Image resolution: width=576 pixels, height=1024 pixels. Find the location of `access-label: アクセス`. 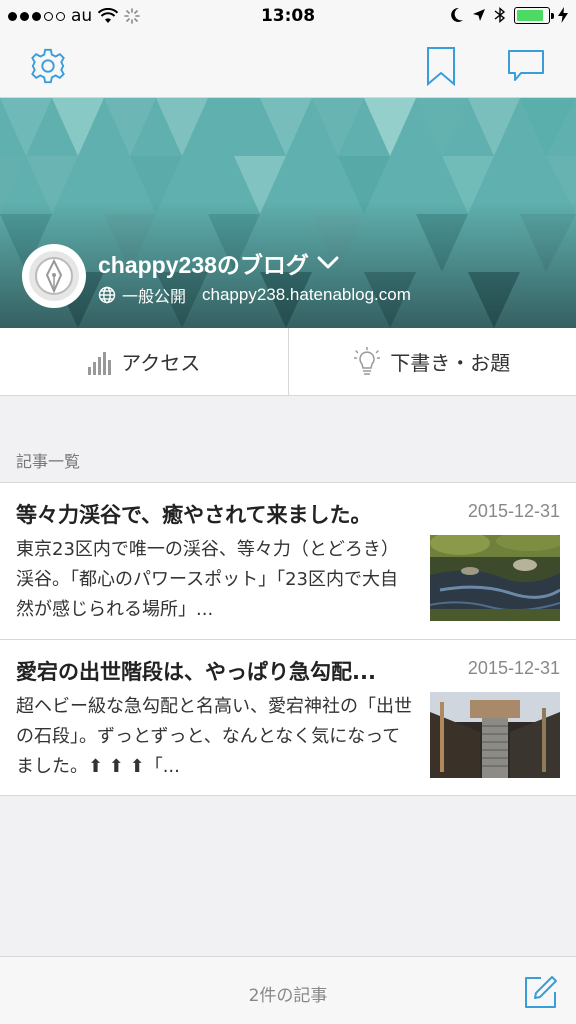

access-label: アクセス is located at coordinates (161, 363).